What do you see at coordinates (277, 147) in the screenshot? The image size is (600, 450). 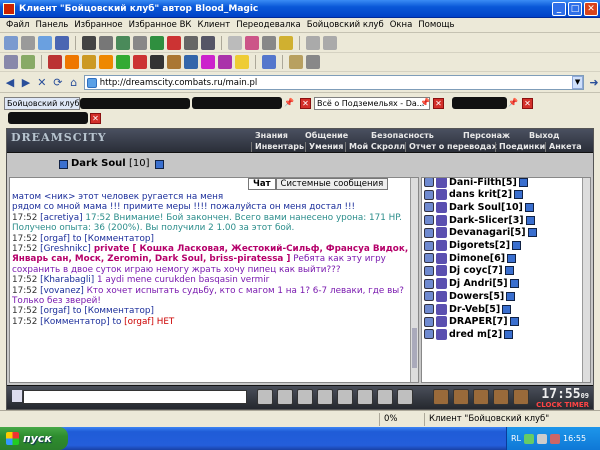 I see `nav-inventory: Инвентарь` at bounding box center [277, 147].